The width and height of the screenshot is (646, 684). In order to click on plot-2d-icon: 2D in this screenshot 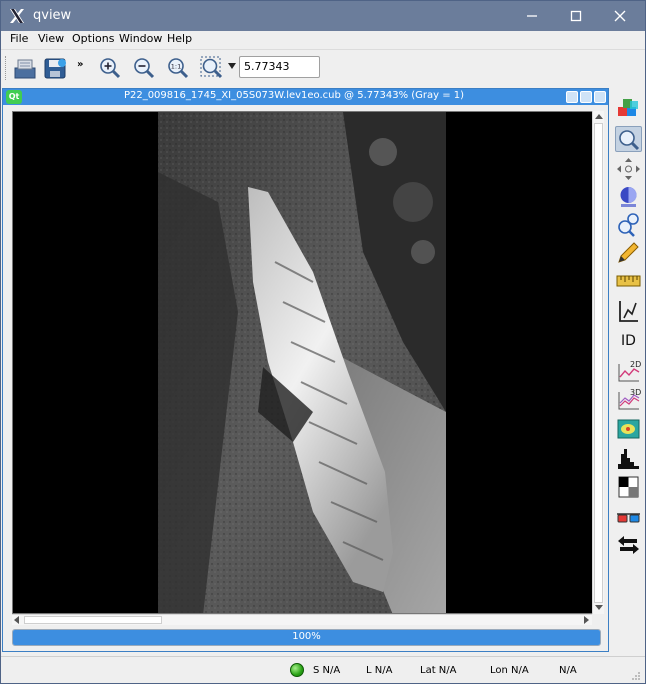, I will do `click(629, 371)`.